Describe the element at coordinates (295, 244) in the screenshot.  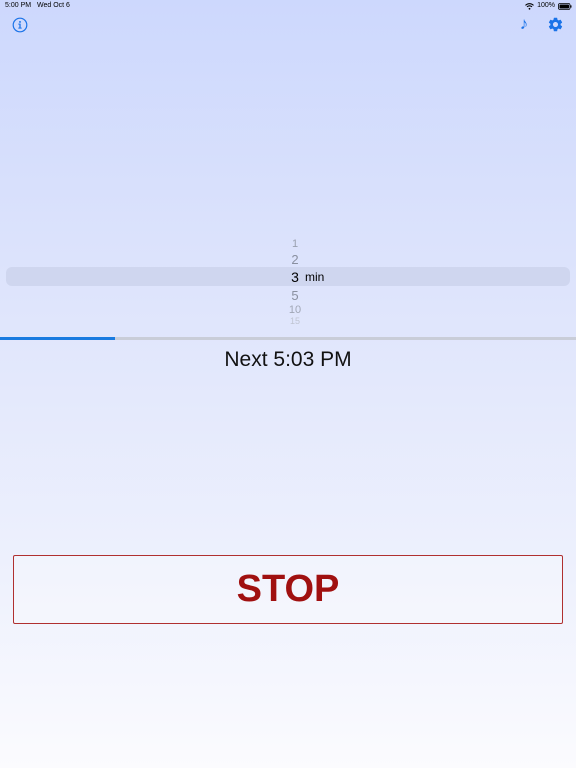
I see `picker-option: 1` at that location.